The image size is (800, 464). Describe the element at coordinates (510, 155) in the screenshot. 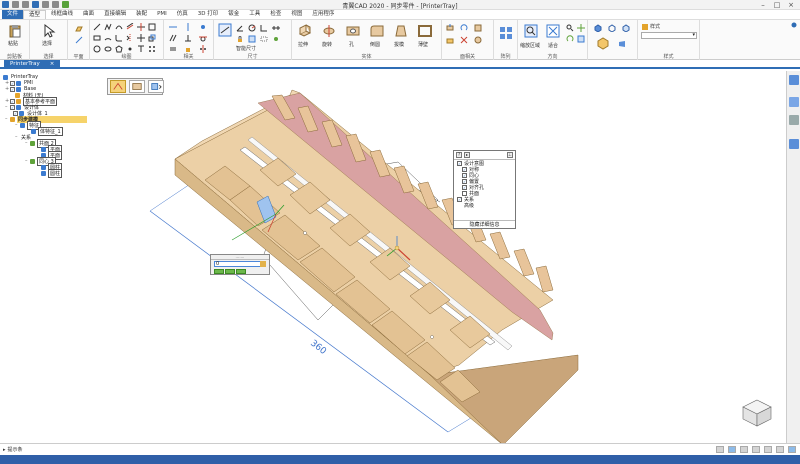

I see `pin-icon: ⊥` at that location.